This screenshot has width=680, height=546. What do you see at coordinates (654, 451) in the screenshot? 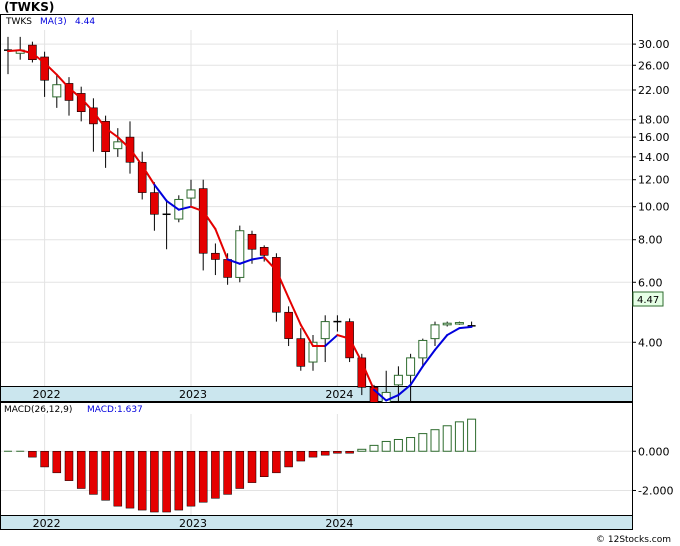
I see `macd-tick-label: 0.000` at bounding box center [654, 451].